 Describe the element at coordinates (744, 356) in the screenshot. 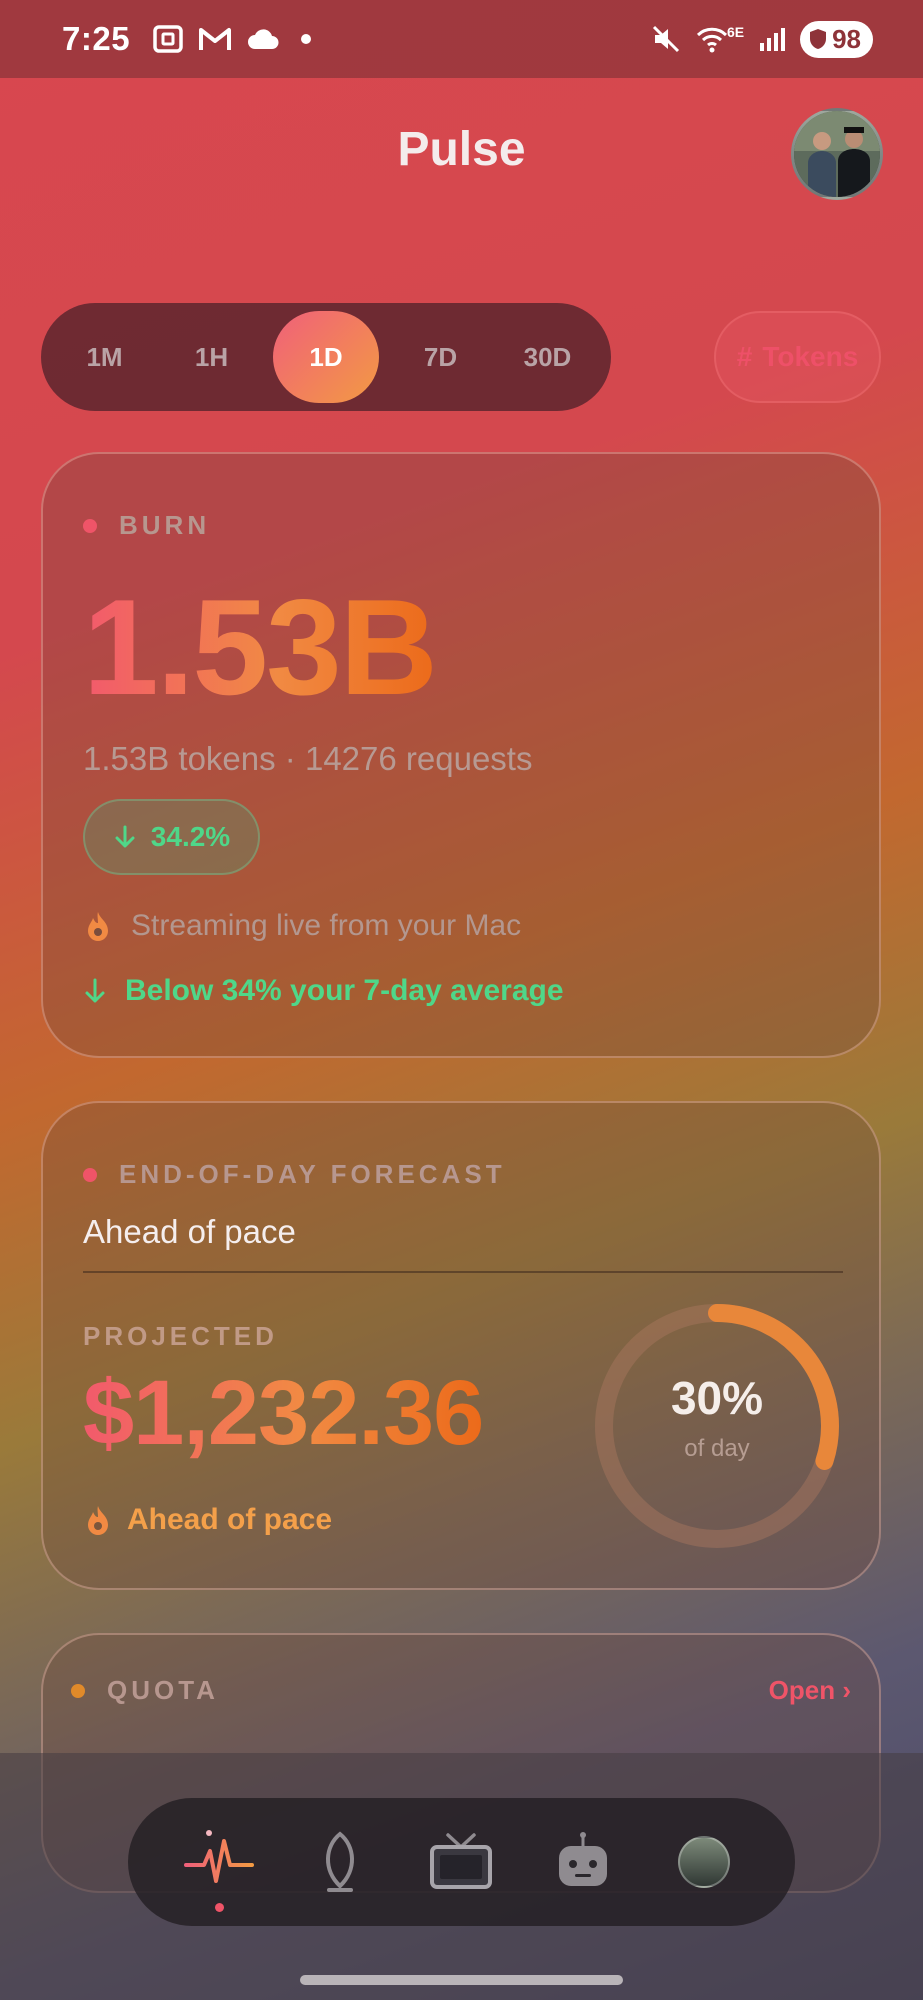

I see `hash-icon: #` at that location.